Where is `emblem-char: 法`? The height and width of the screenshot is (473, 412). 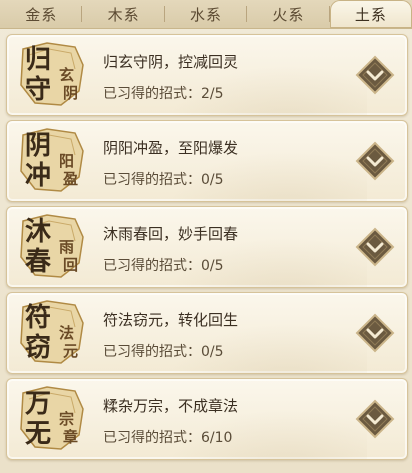 emblem-char: 法 is located at coordinates (67, 333).